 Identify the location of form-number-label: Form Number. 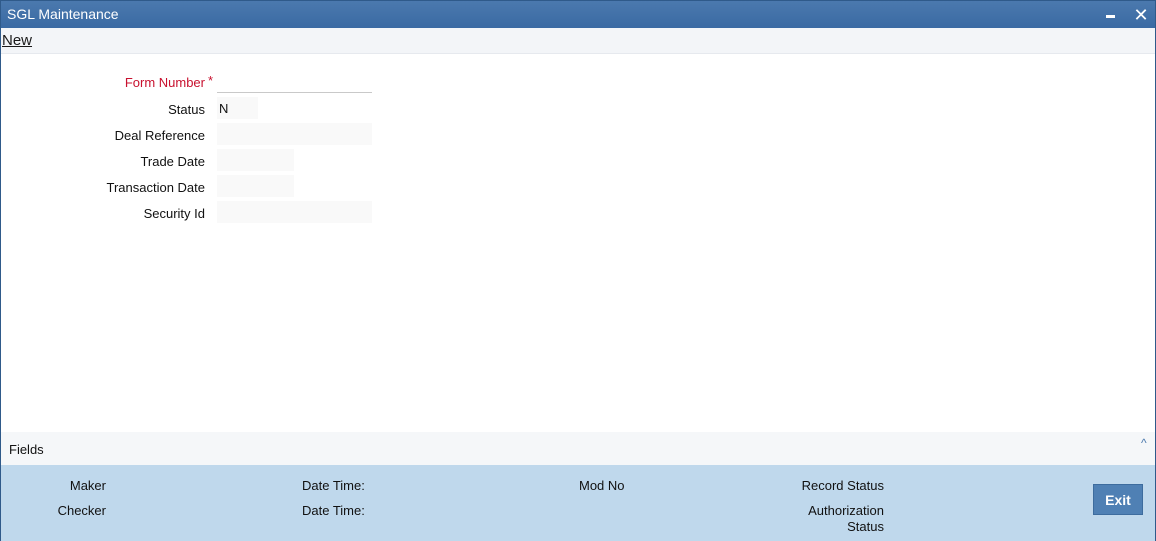
(164, 82).